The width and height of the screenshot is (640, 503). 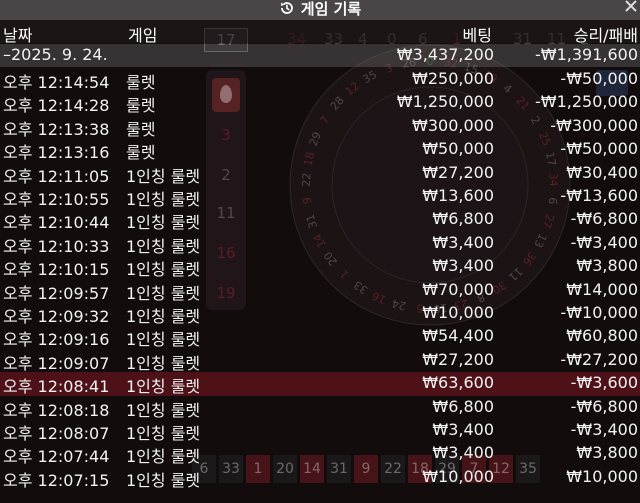 What do you see at coordinates (320, 56) in the screenshot?
I see `date-group-row: –2025. 9. 24. ₩3,437,200 -₩1,391,600` at bounding box center [320, 56].